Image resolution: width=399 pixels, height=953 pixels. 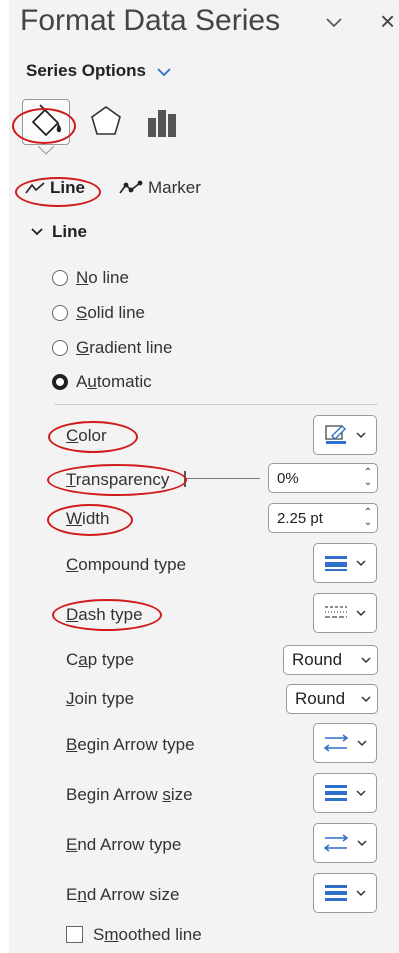 I want to click on cap-type-label: Cap type, so click(x=100, y=659).